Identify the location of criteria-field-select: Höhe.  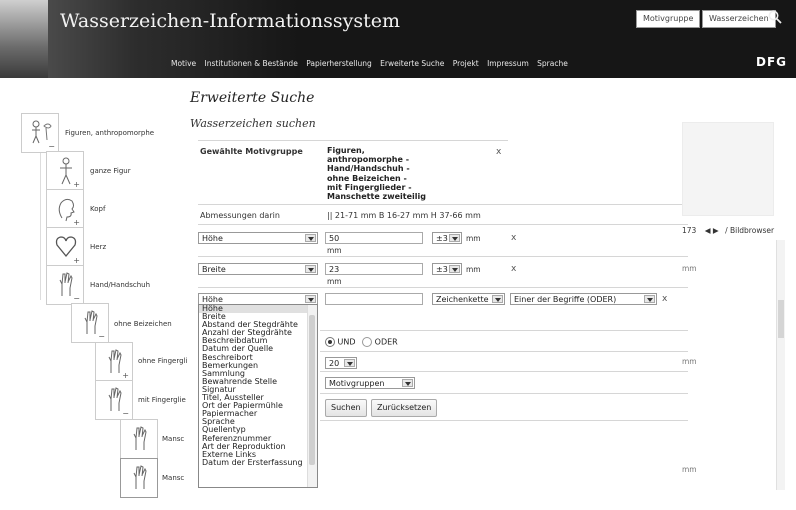
(258, 238).